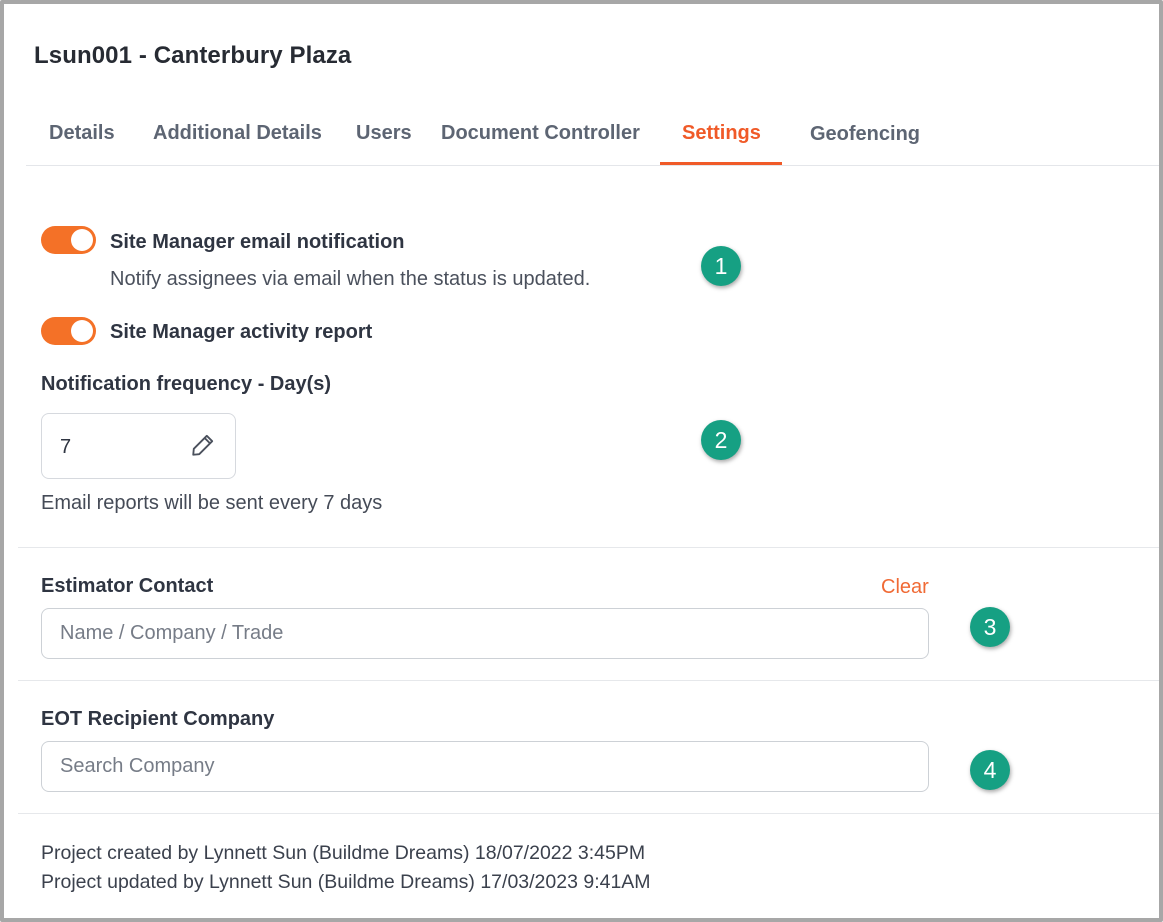  What do you see at coordinates (721, 266) in the screenshot?
I see `annotation-badge-1: 1` at bounding box center [721, 266].